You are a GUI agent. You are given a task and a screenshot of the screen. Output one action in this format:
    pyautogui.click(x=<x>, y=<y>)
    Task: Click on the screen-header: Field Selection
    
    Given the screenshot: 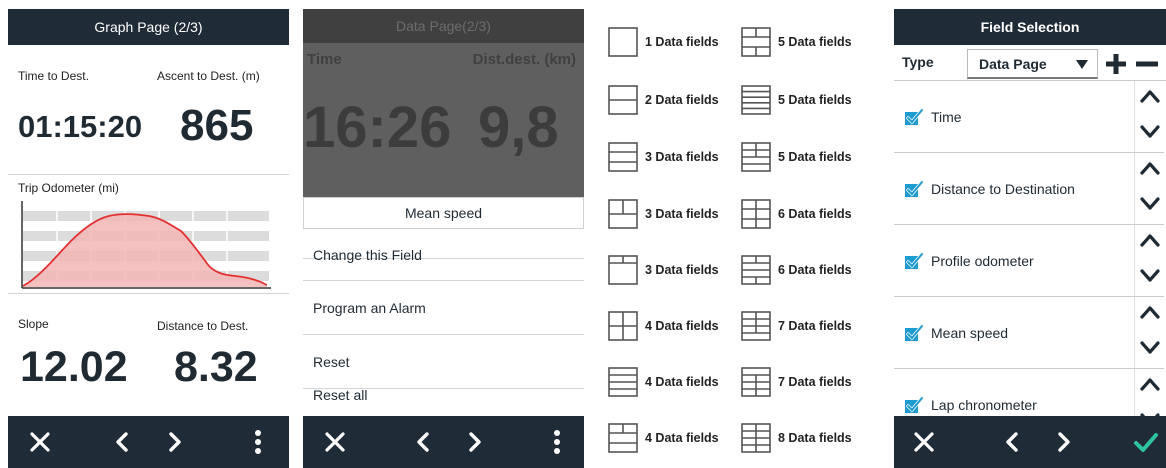 What is the action you would take?
    pyautogui.click(x=1030, y=27)
    